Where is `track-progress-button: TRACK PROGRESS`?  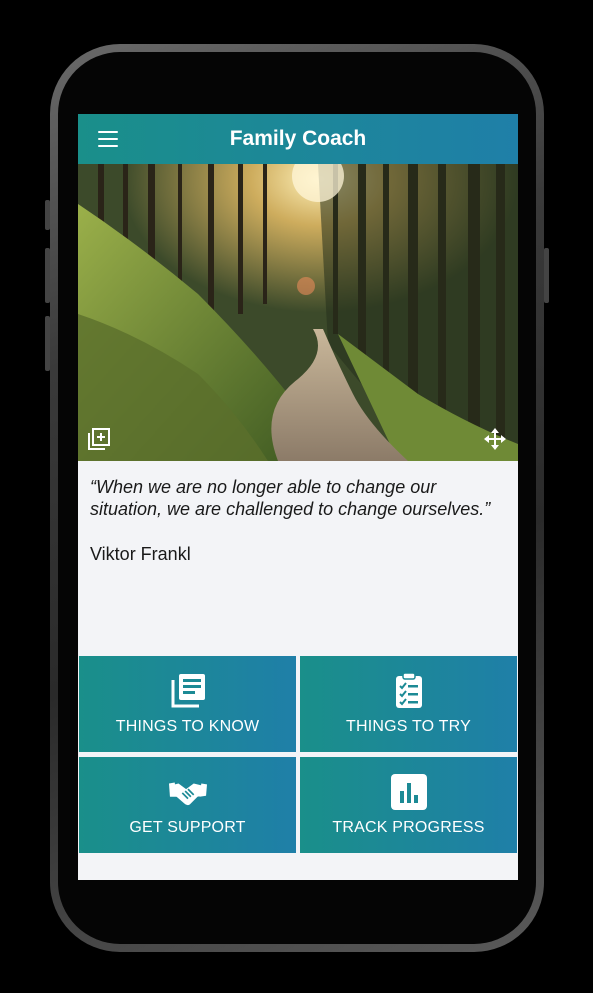 track-progress-button: TRACK PROGRESS is located at coordinates (408, 805).